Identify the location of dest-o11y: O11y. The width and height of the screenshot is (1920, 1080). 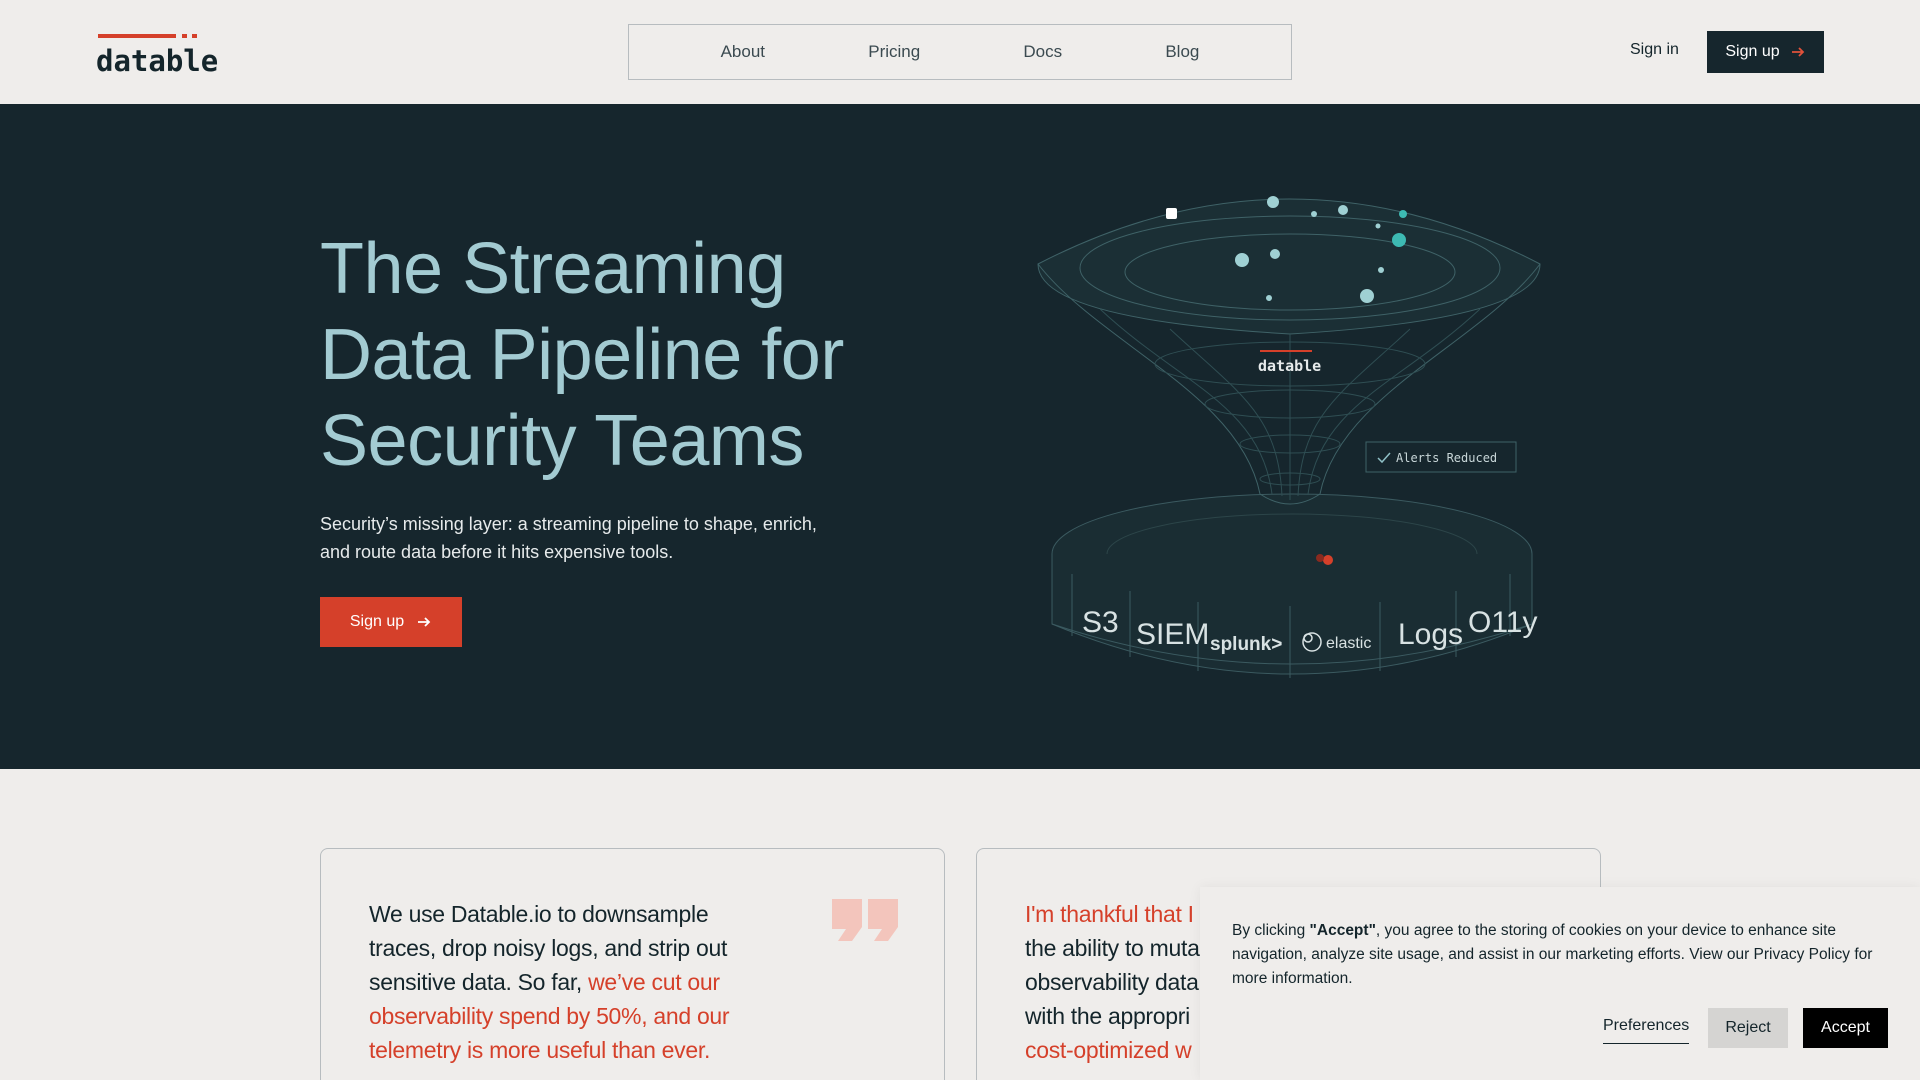
(1502, 622).